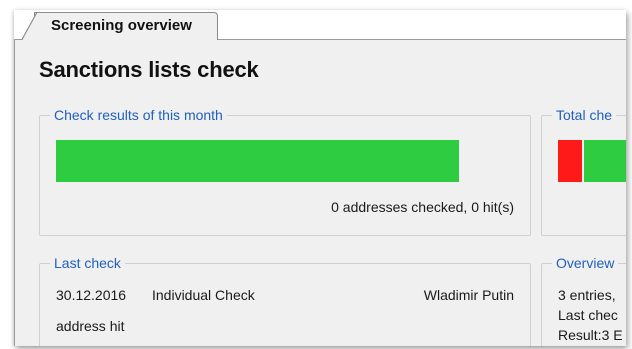 This screenshot has width=632, height=349. Describe the element at coordinates (605, 161) in the screenshot. I see `total-checks-ok-segment` at that location.